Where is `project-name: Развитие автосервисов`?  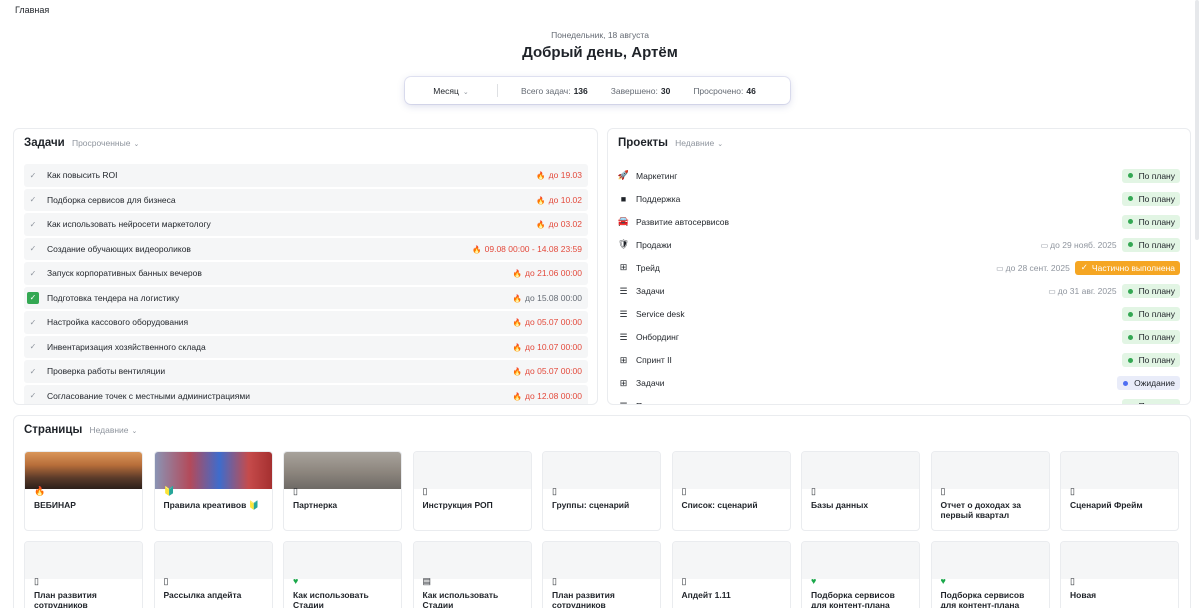 project-name: Развитие автосервисов is located at coordinates (879, 222).